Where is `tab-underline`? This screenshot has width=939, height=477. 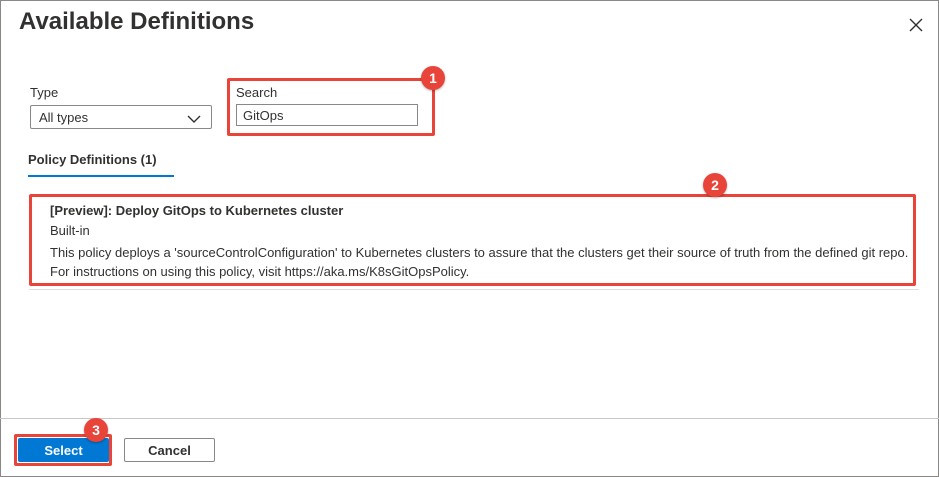
tab-underline is located at coordinates (101, 176).